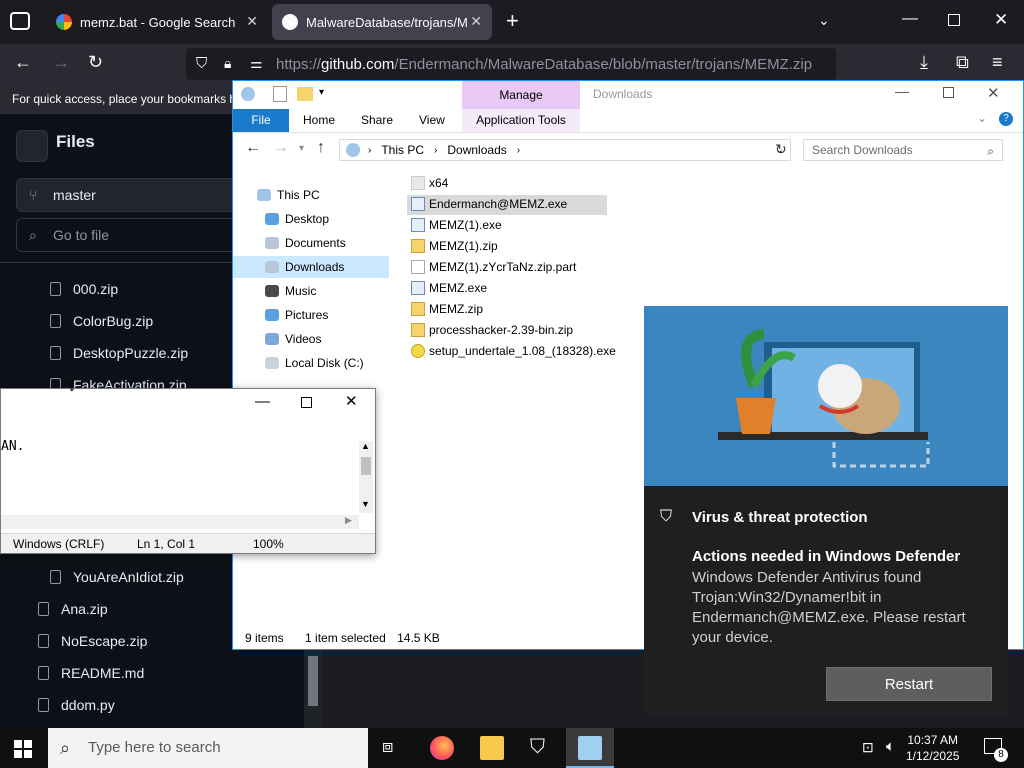 The height and width of the screenshot is (768, 1024). I want to click on file-processhacker-zip: processhacker-2.39-bin.zip, so click(492, 330).